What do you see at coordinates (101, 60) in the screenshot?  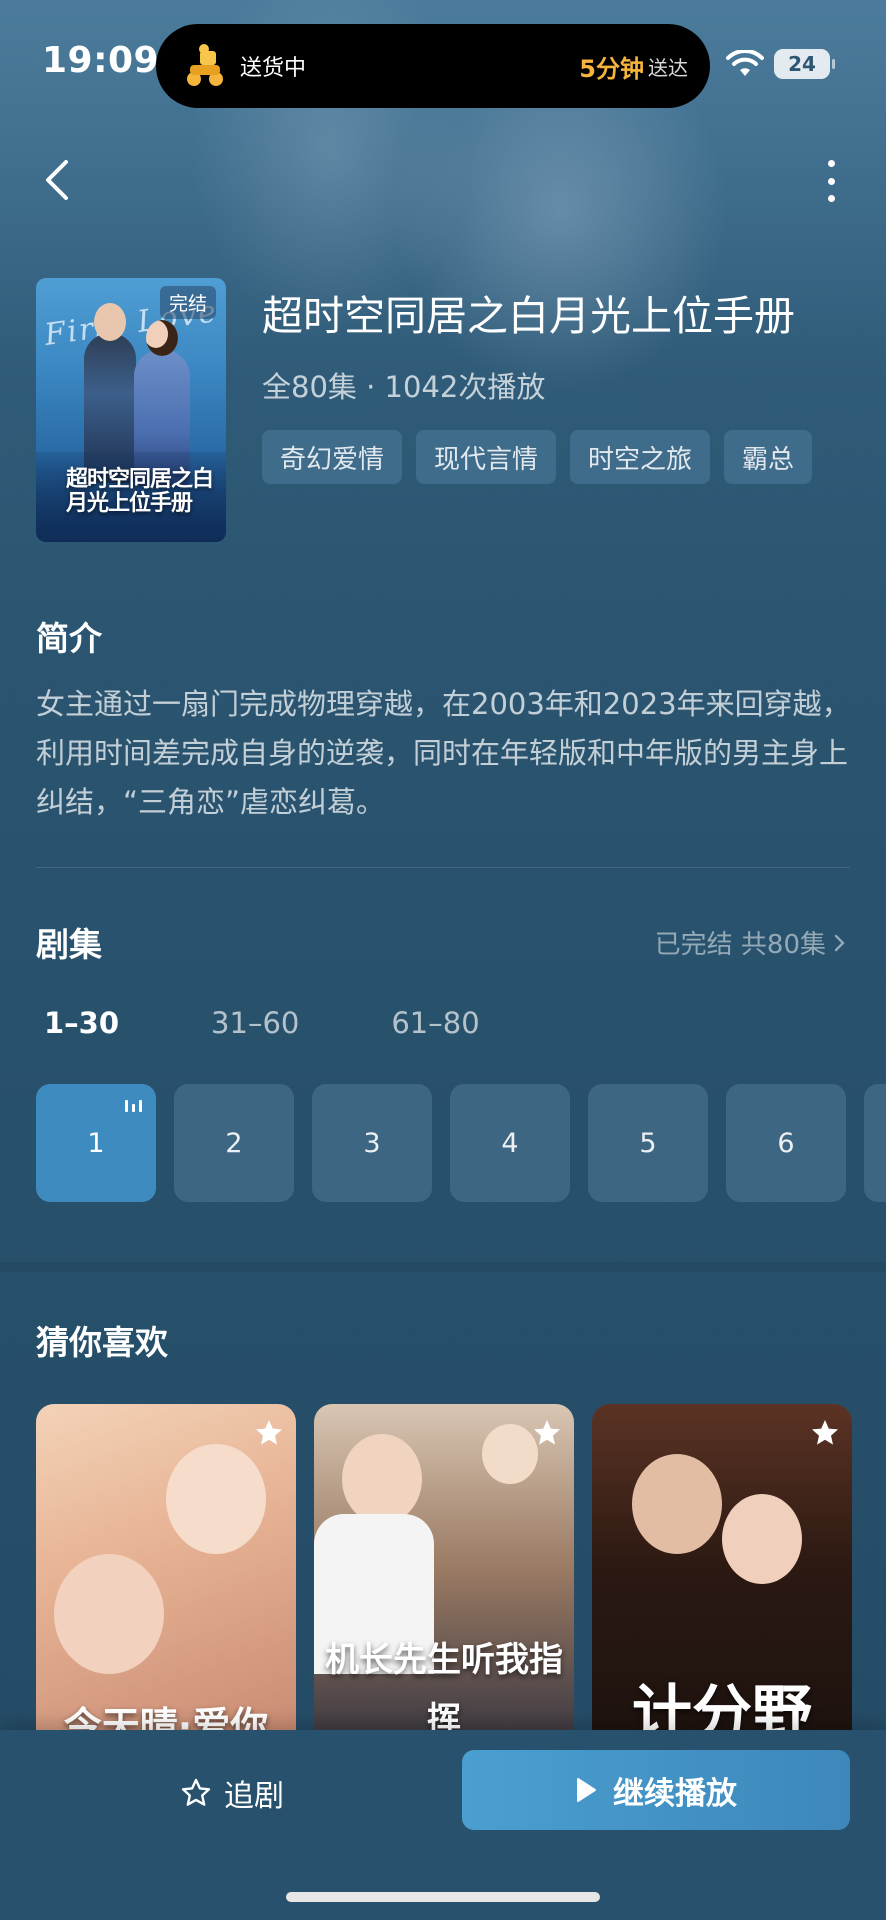 I see `status-time: 19:09` at bounding box center [101, 60].